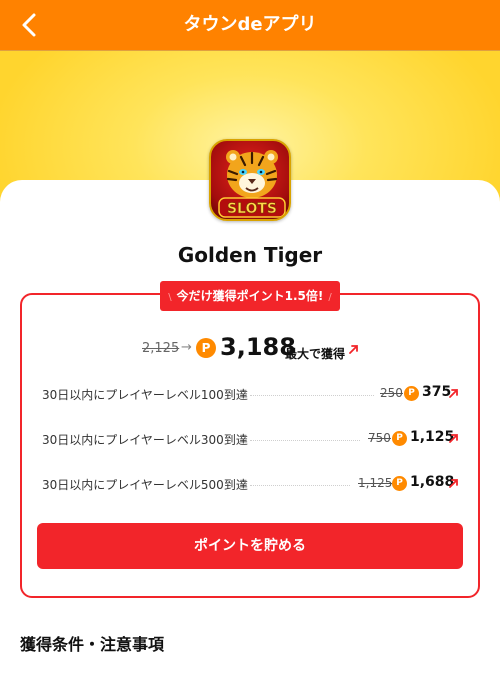  I want to click on arrow-right-icon: →, so click(186, 347).